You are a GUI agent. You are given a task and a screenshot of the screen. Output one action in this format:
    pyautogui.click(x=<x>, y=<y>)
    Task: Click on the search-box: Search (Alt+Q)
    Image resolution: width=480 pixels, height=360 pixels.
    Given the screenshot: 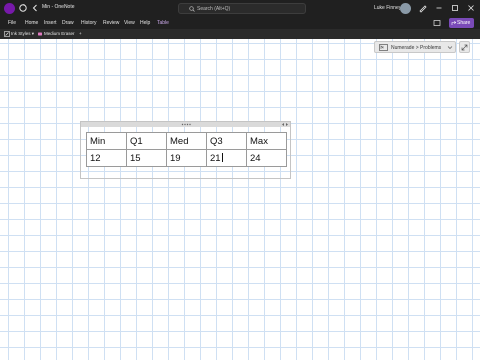 What is the action you would take?
    pyautogui.click(x=242, y=8)
    